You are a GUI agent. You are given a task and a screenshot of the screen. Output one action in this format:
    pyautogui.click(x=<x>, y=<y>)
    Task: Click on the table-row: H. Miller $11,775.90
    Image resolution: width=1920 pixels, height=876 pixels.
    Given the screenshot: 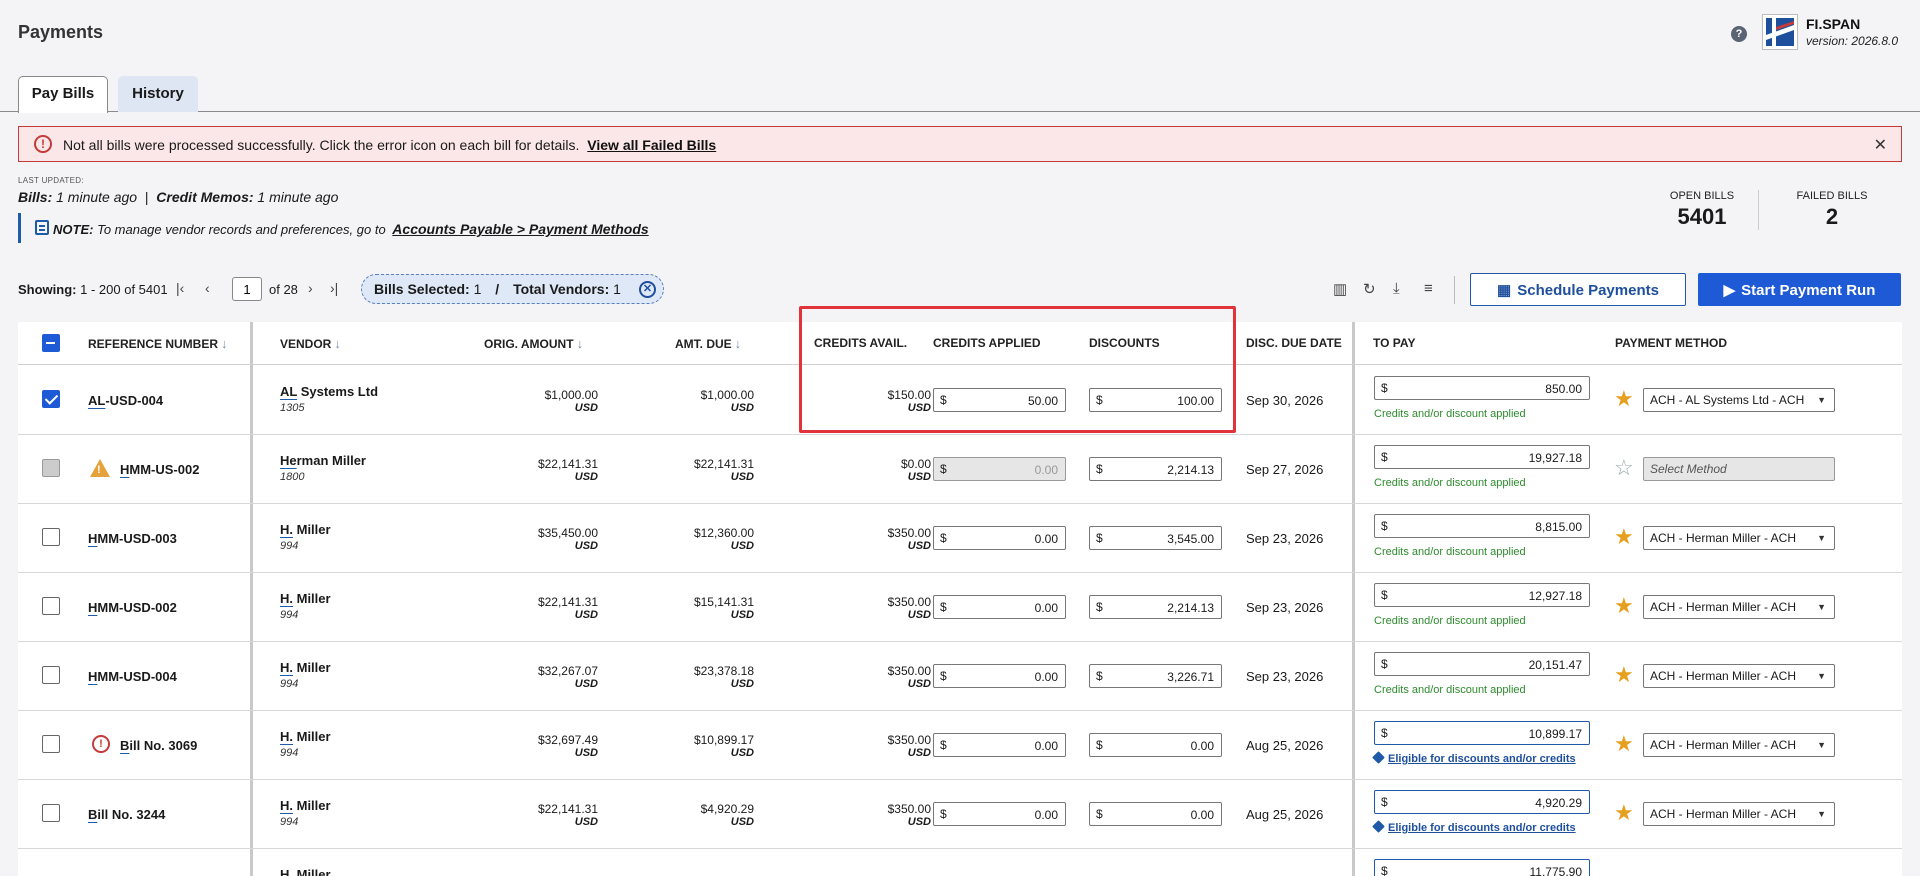 What is the action you would take?
    pyautogui.click(x=960, y=862)
    